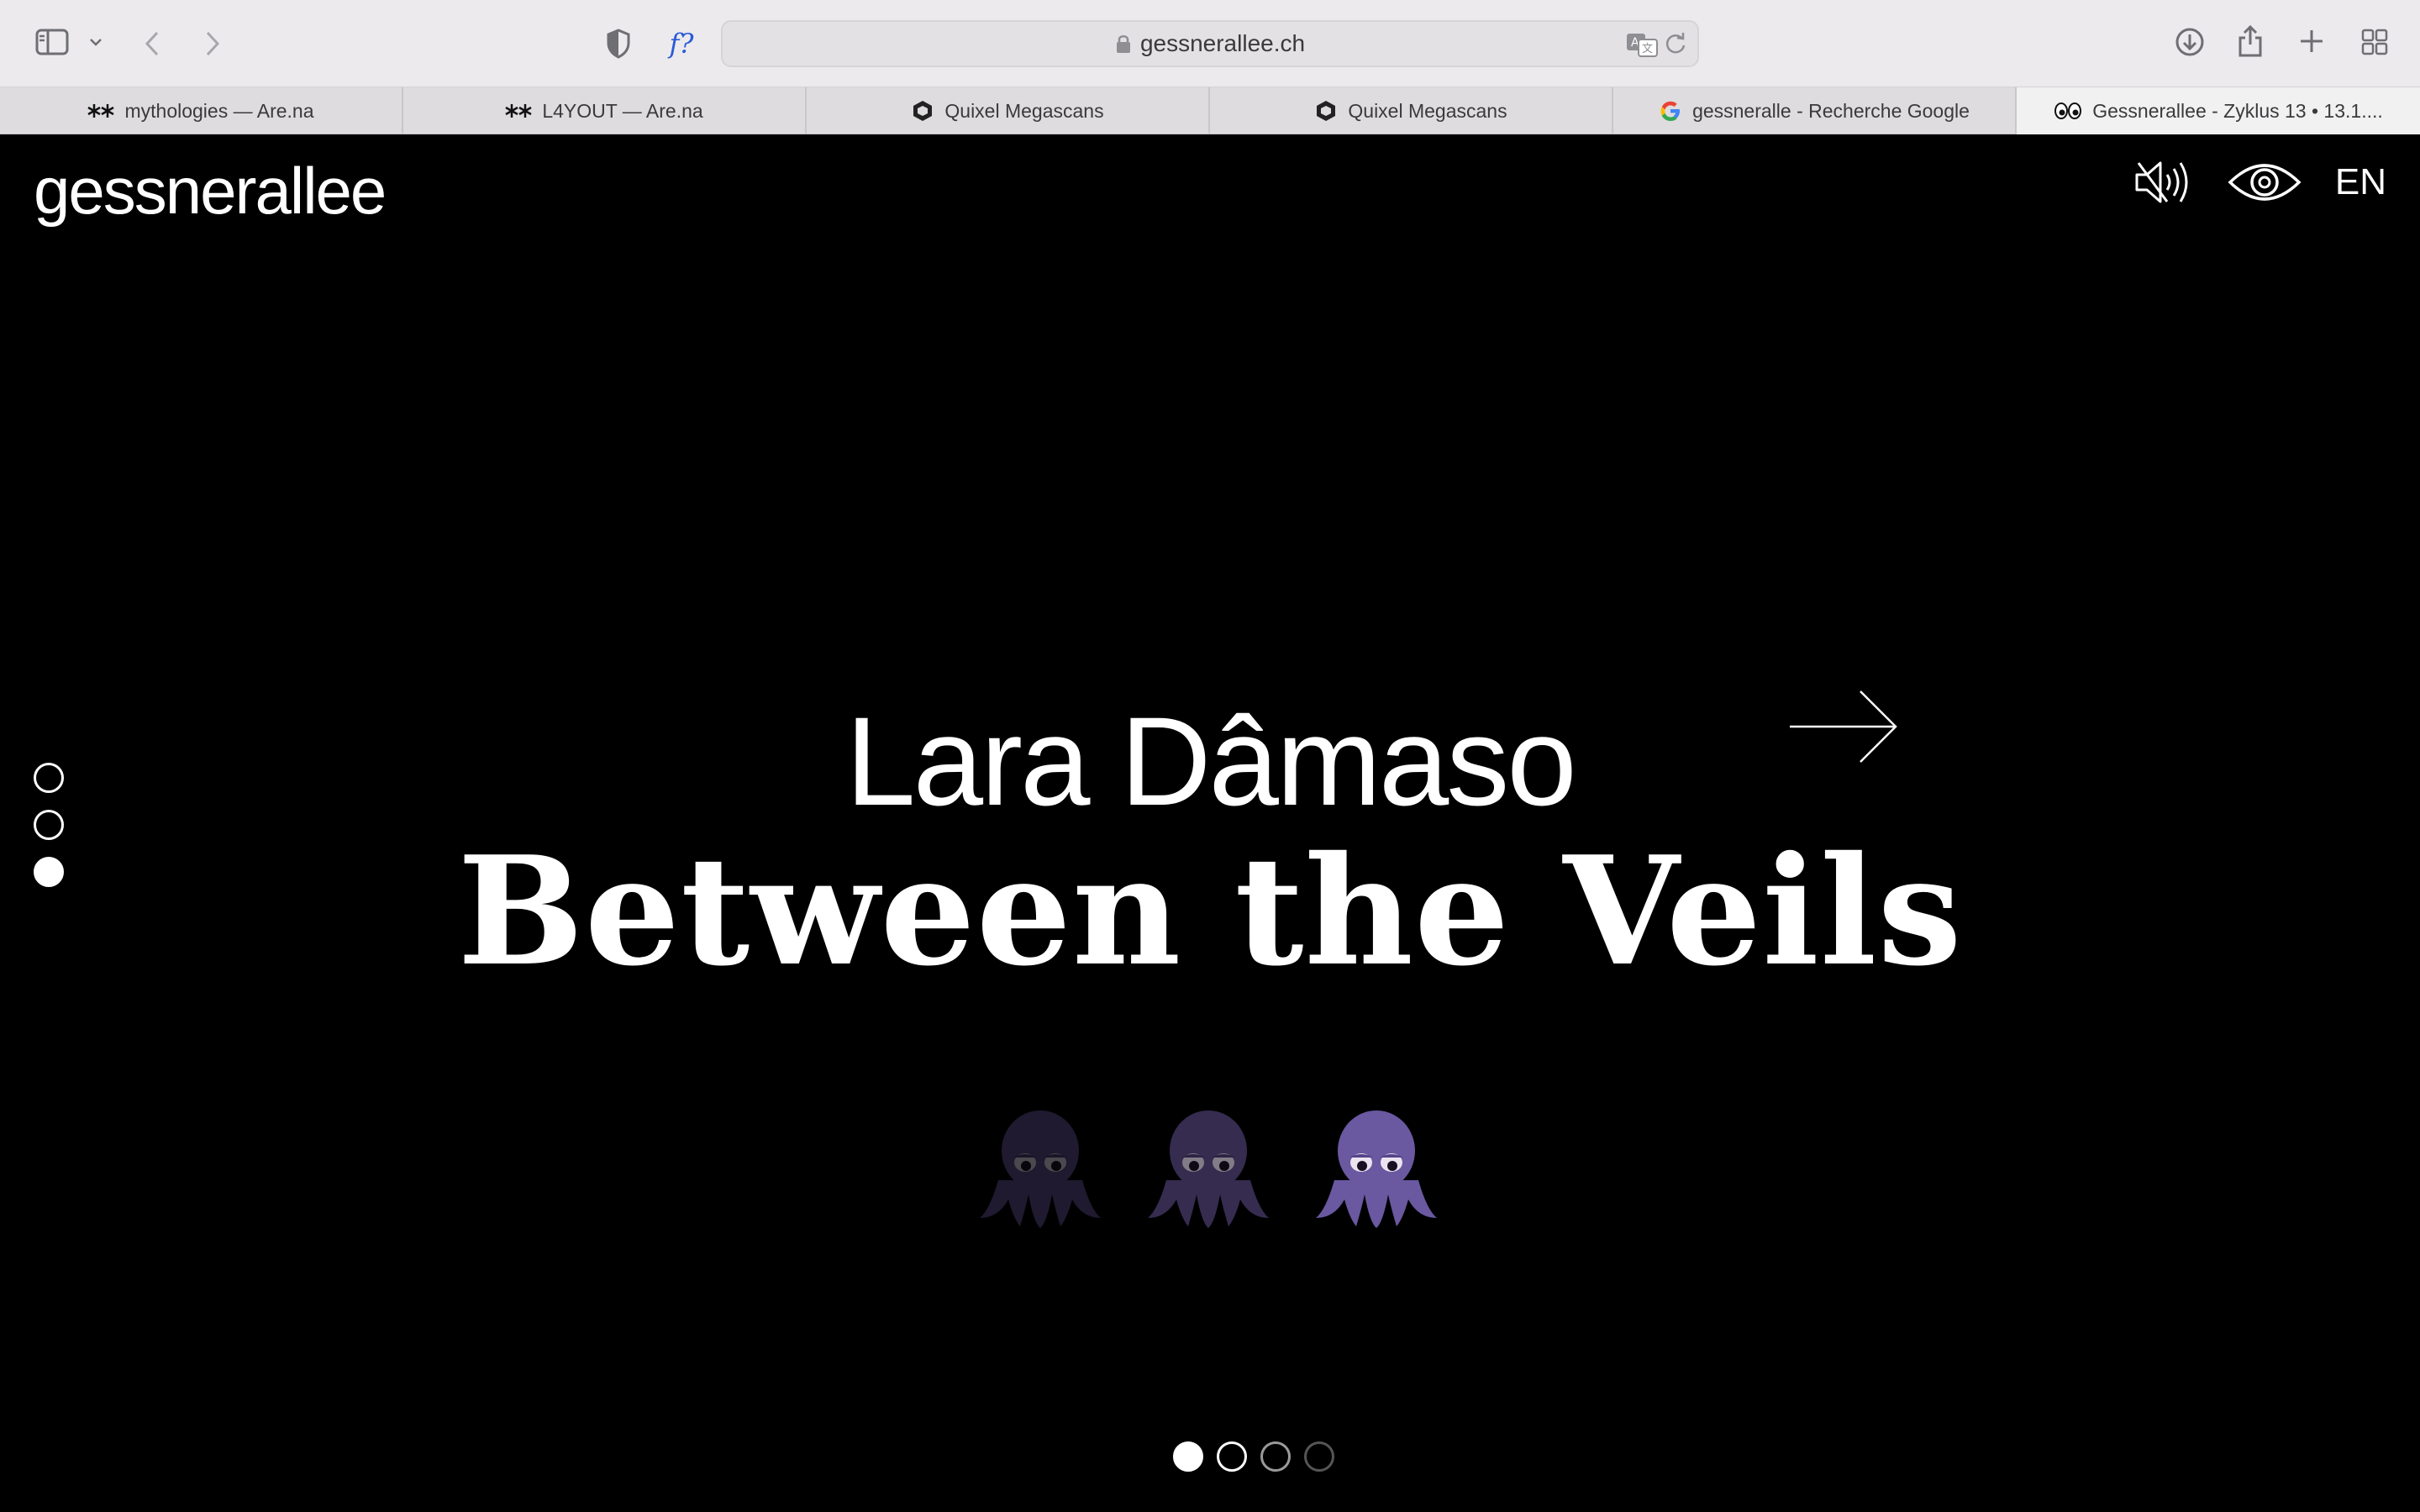 The width and height of the screenshot is (2420, 1512). I want to click on eyes-icon, so click(2068, 111).